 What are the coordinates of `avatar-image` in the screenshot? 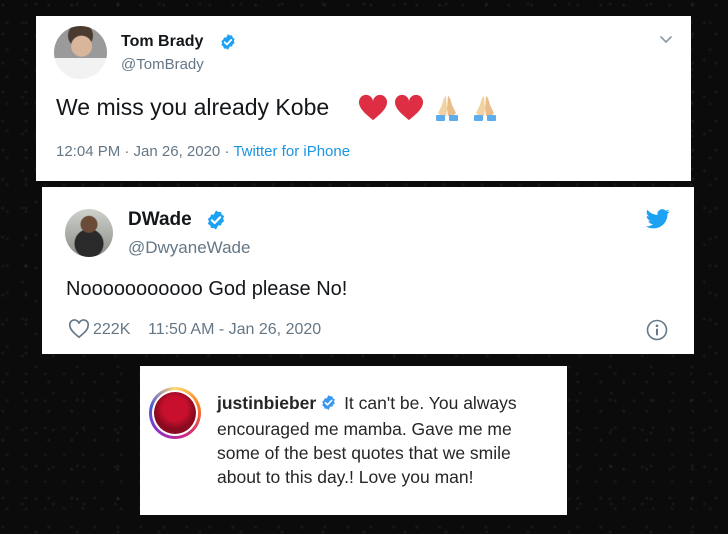 It's located at (175, 413).